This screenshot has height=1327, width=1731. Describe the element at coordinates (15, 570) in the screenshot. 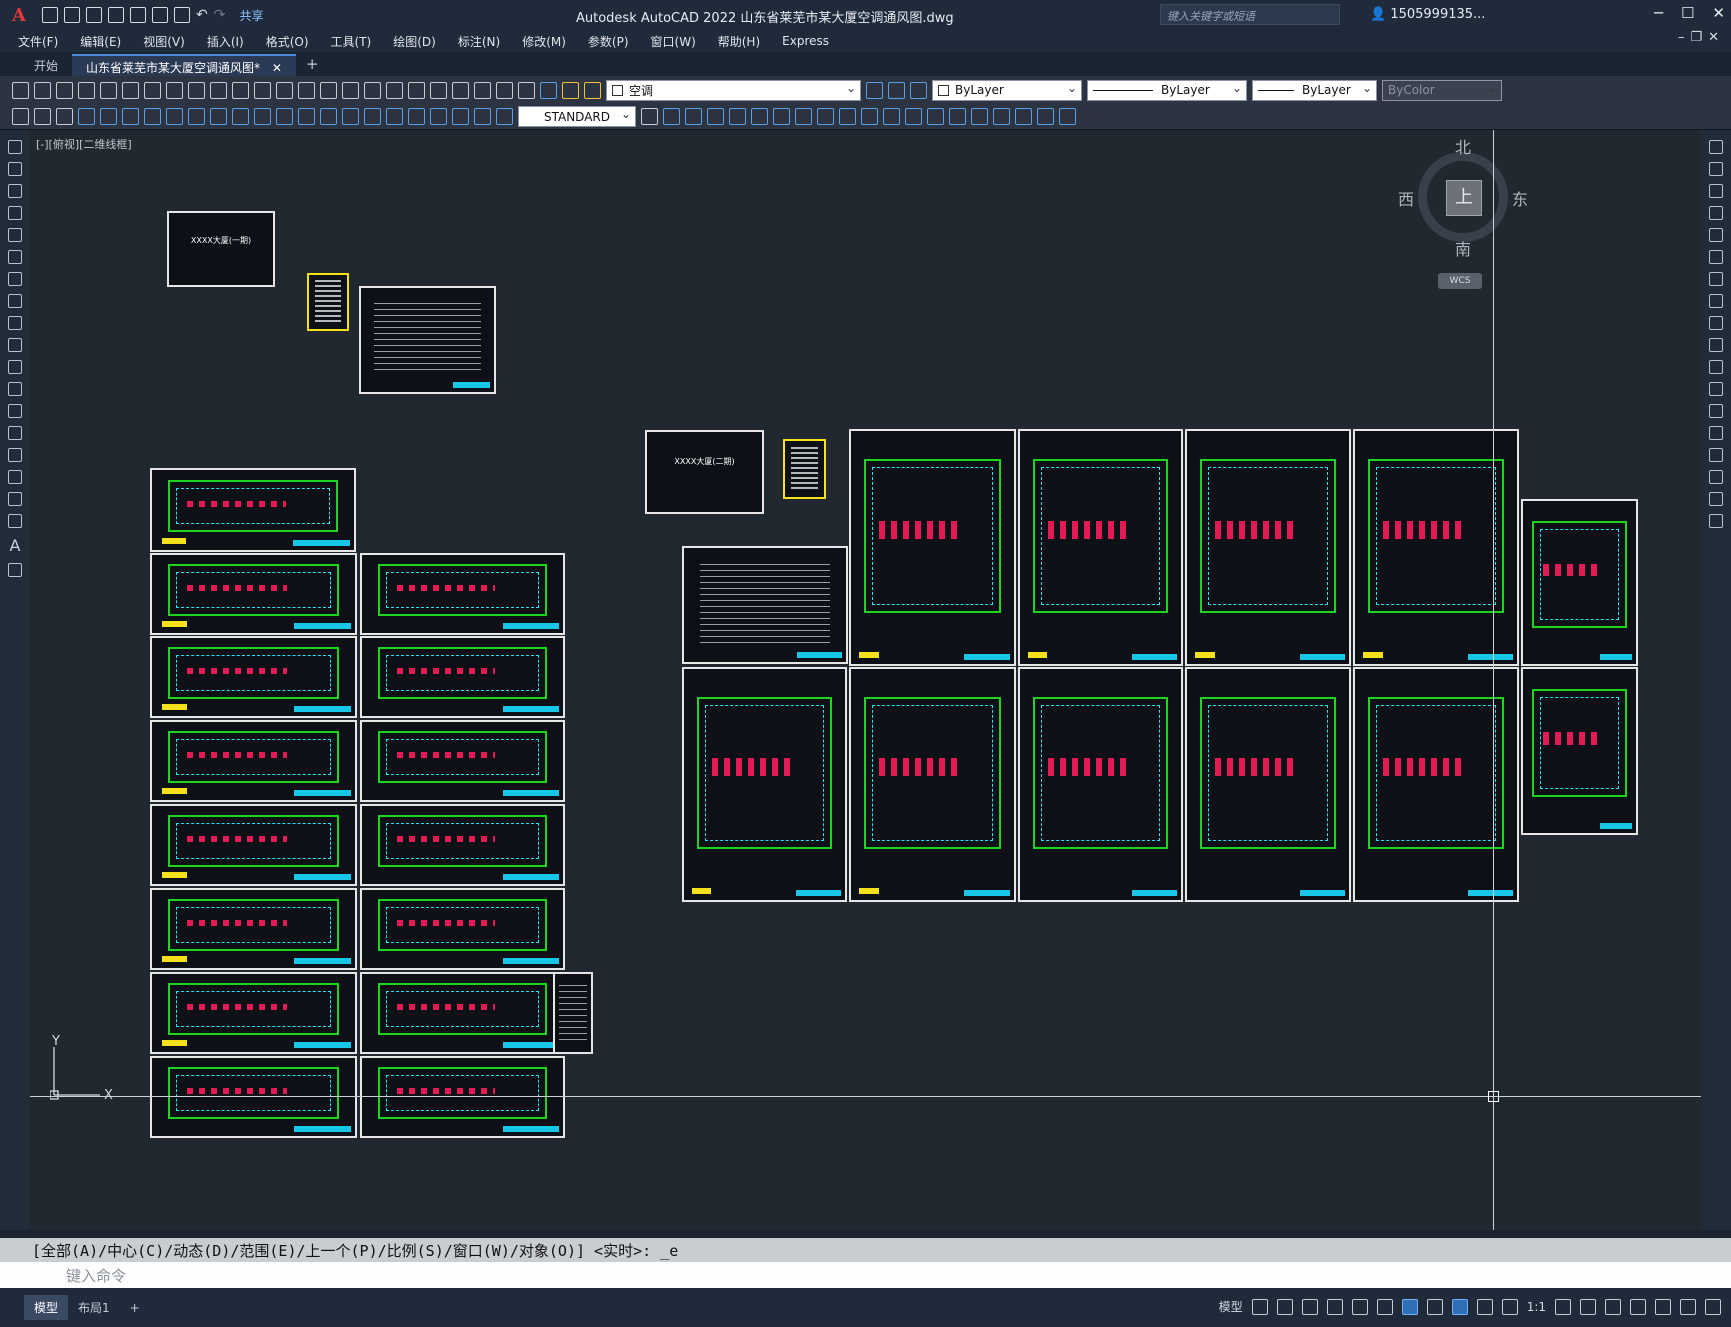

I see `add-selected-icon` at that location.